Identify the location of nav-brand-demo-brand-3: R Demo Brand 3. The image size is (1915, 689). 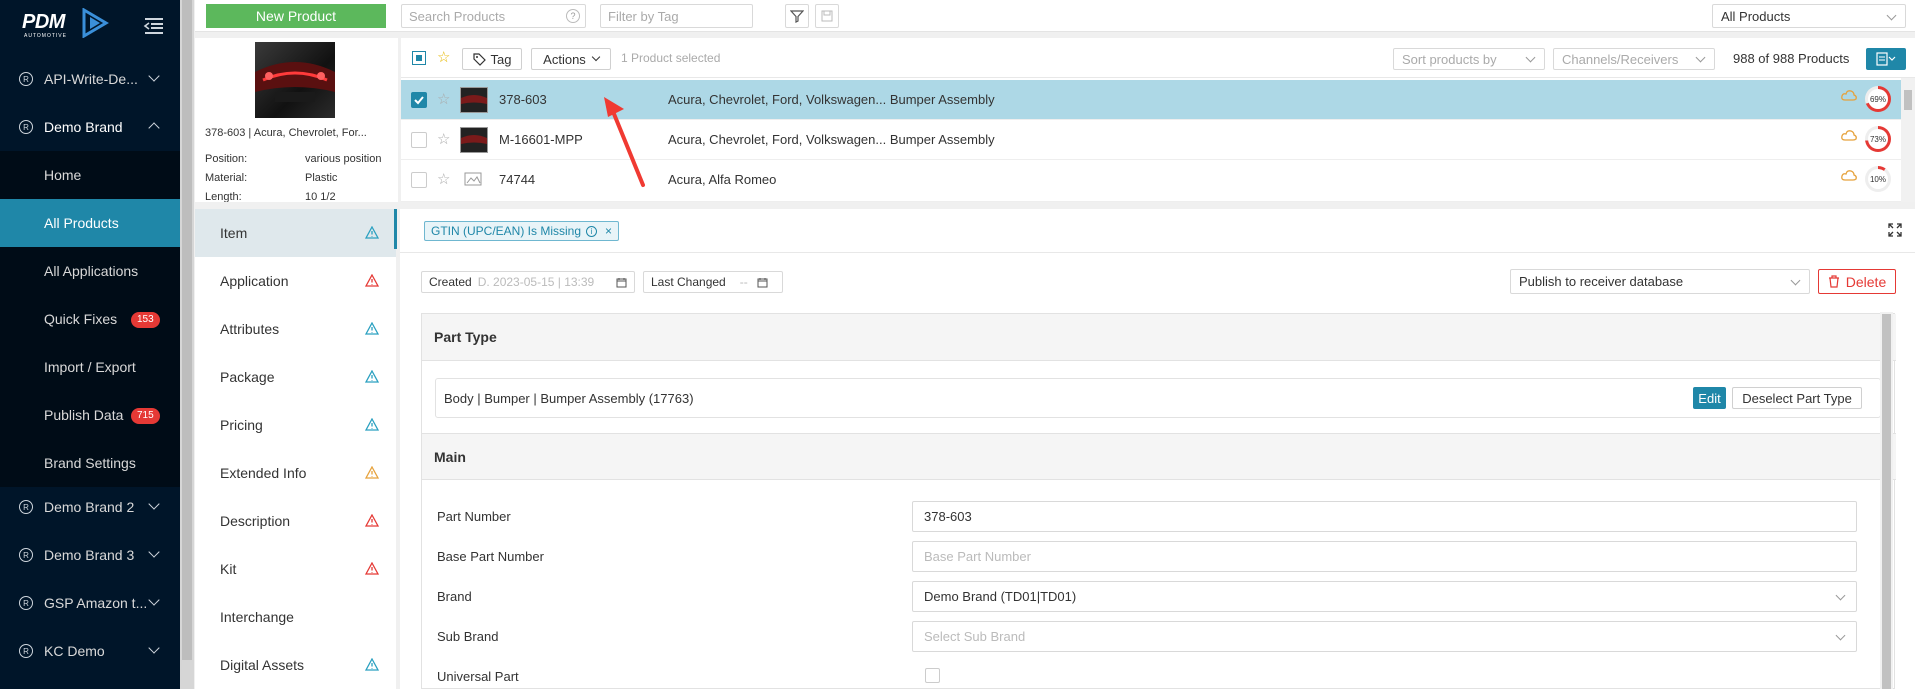
(90, 555).